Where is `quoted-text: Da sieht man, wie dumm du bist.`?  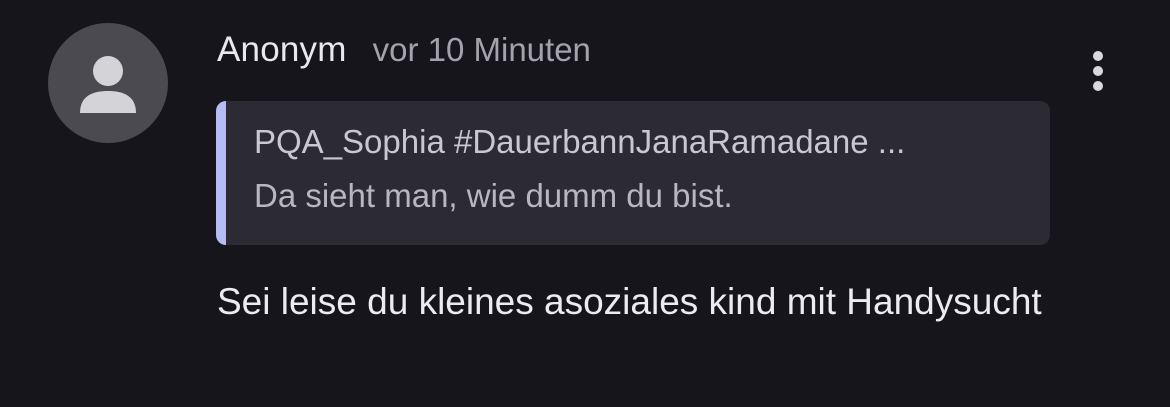 quoted-text: Da sieht man, wie dumm du bist. is located at coordinates (493, 195).